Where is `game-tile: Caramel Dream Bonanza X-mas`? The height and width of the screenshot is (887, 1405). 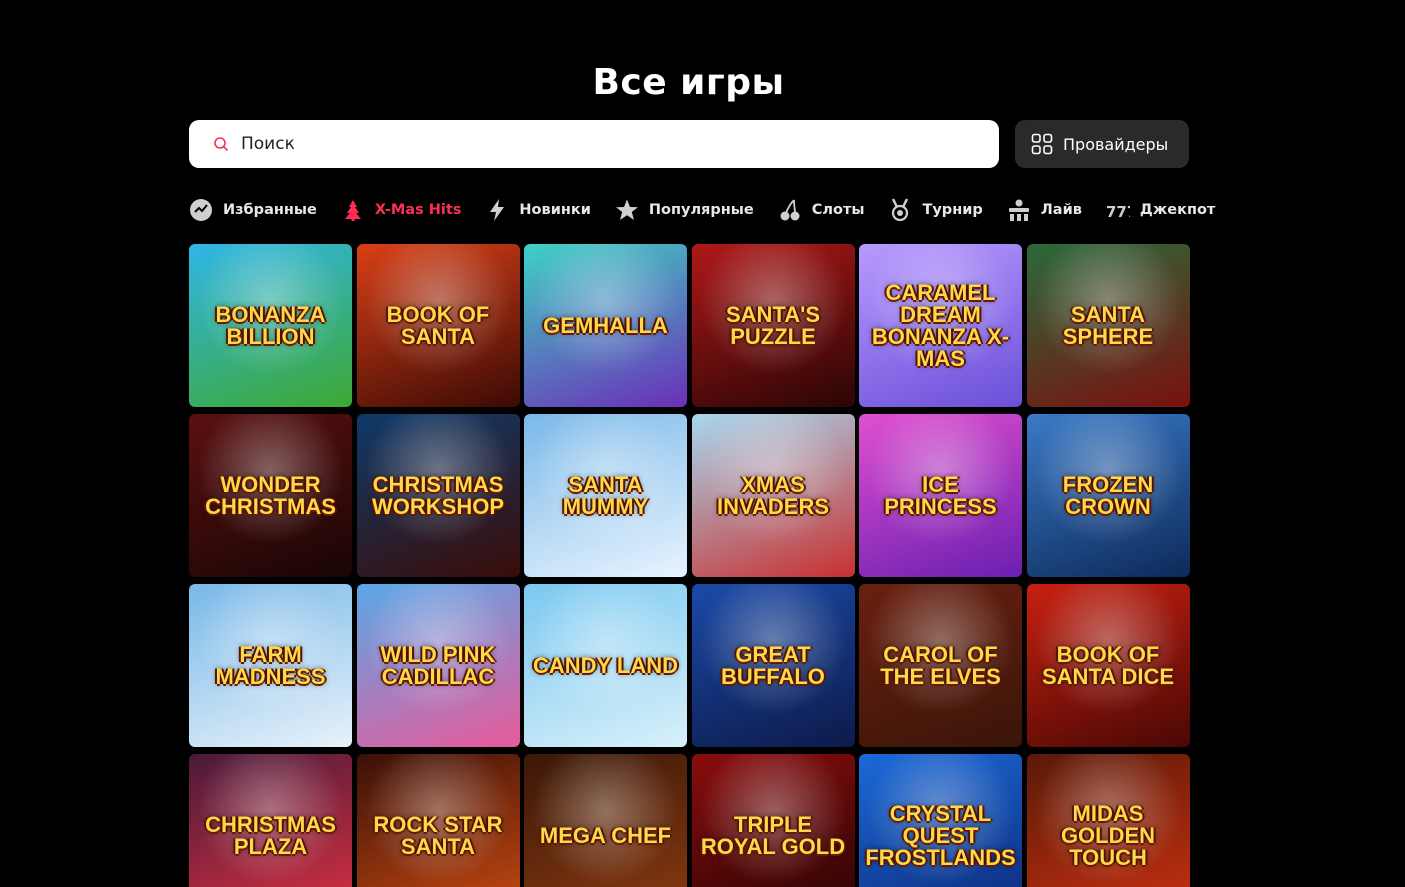 game-tile: Caramel Dream Bonanza X-mas is located at coordinates (940, 325).